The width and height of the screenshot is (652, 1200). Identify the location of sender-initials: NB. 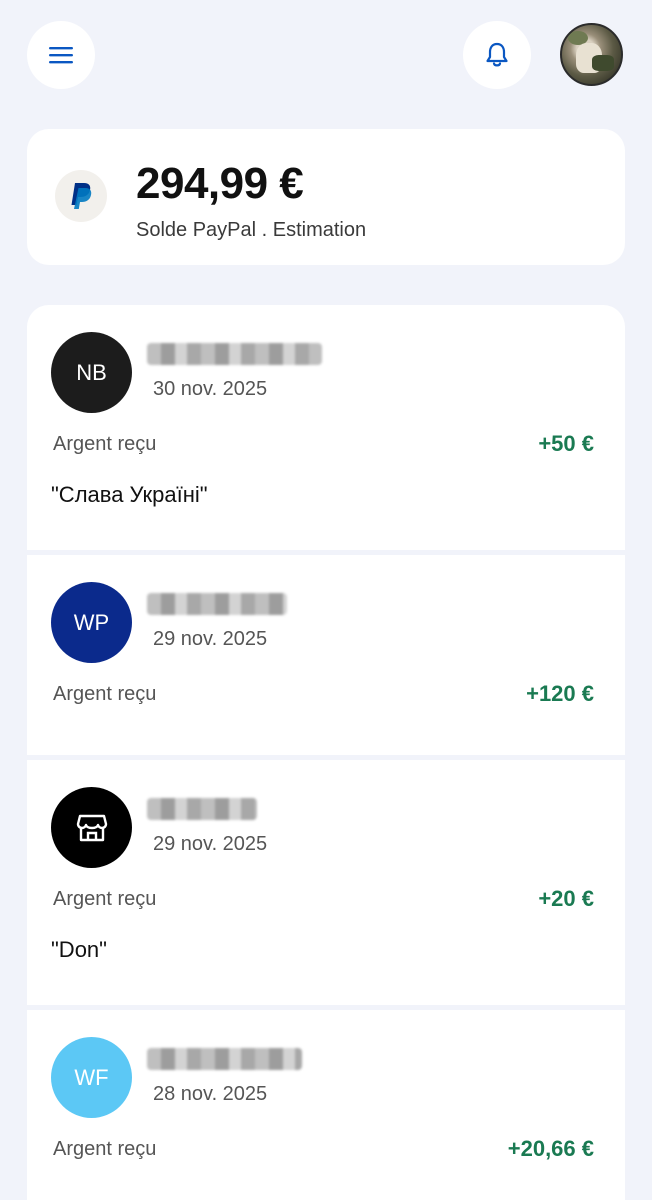
(91, 372).